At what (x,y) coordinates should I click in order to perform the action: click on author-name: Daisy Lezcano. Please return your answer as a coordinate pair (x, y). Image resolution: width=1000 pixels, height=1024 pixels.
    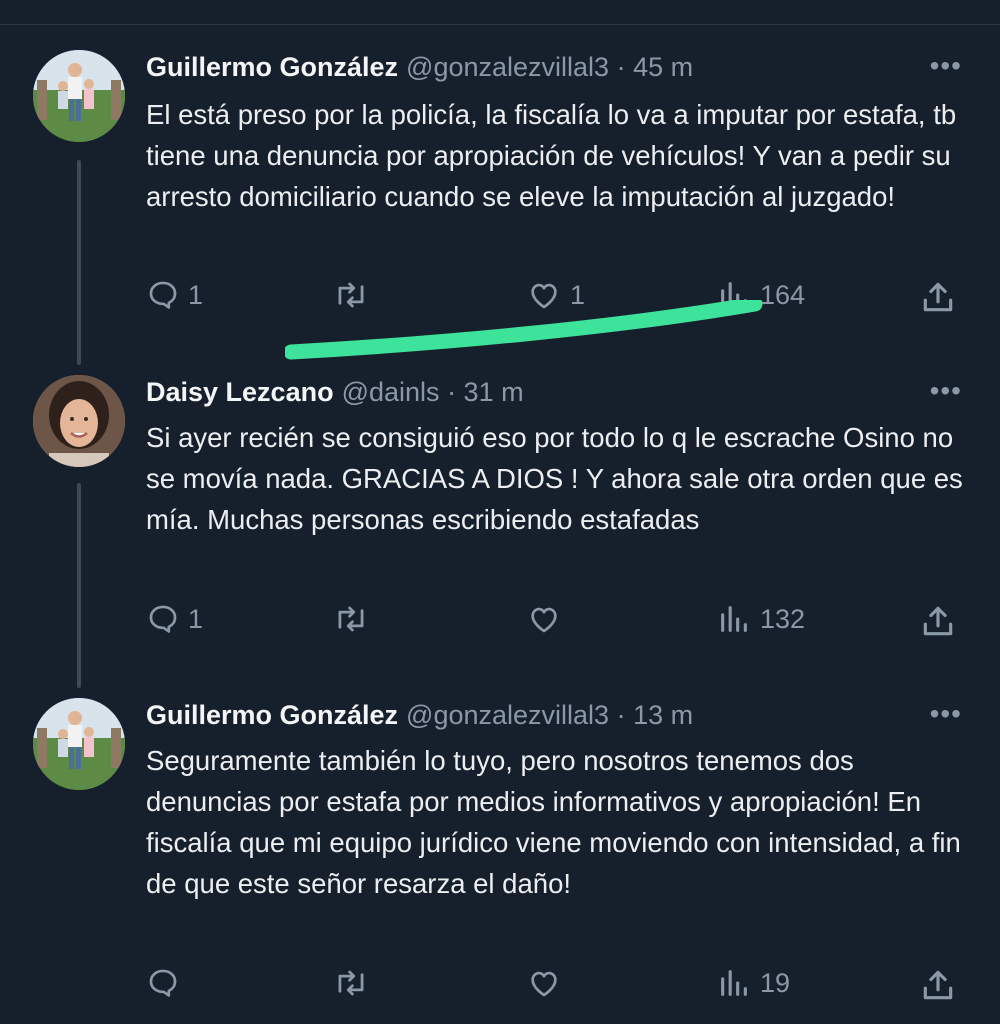
    Looking at the image, I should click on (240, 392).